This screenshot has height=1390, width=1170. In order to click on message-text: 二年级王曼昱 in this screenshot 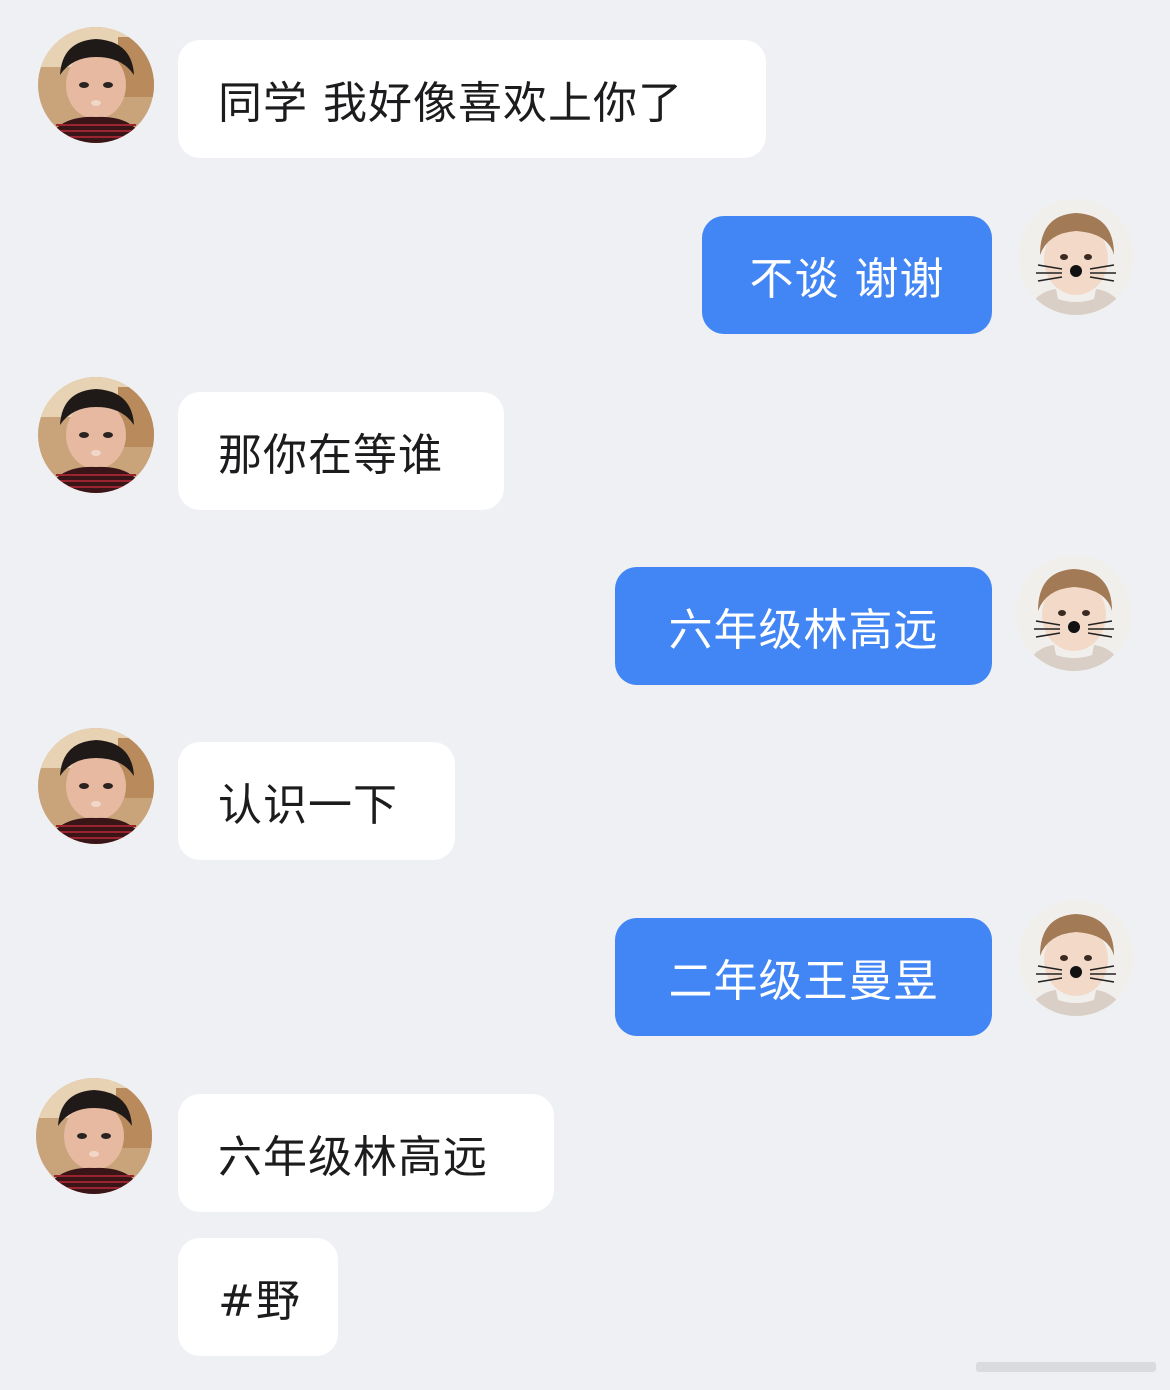, I will do `click(803, 981)`.